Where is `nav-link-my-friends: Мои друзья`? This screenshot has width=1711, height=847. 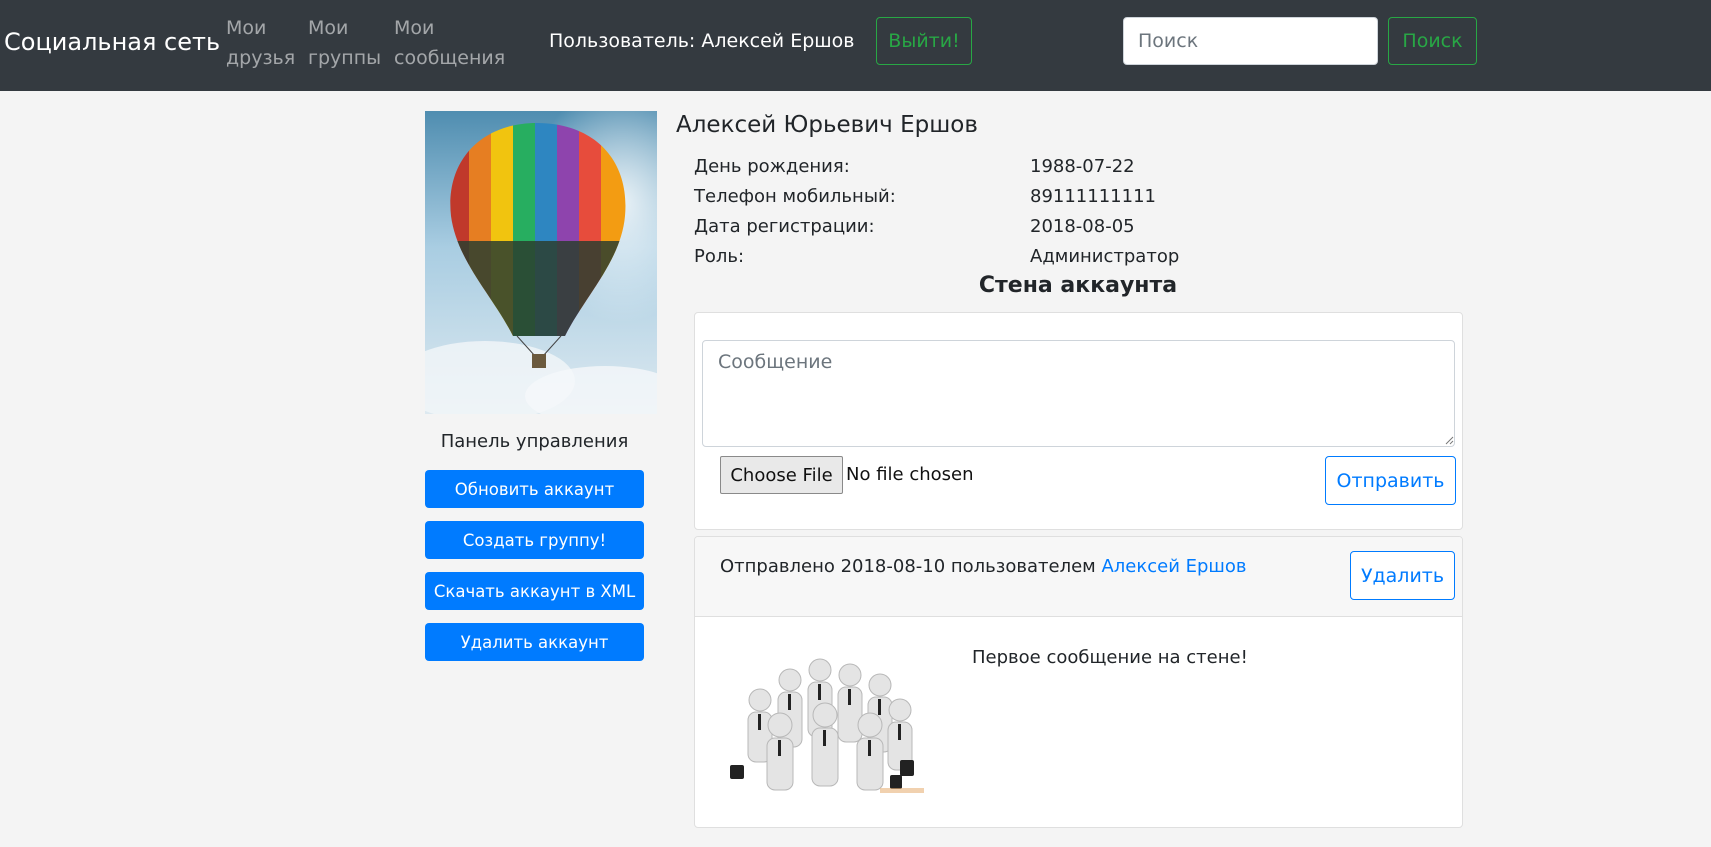
nav-link-my-friends: Мои друзья is located at coordinates (260, 43).